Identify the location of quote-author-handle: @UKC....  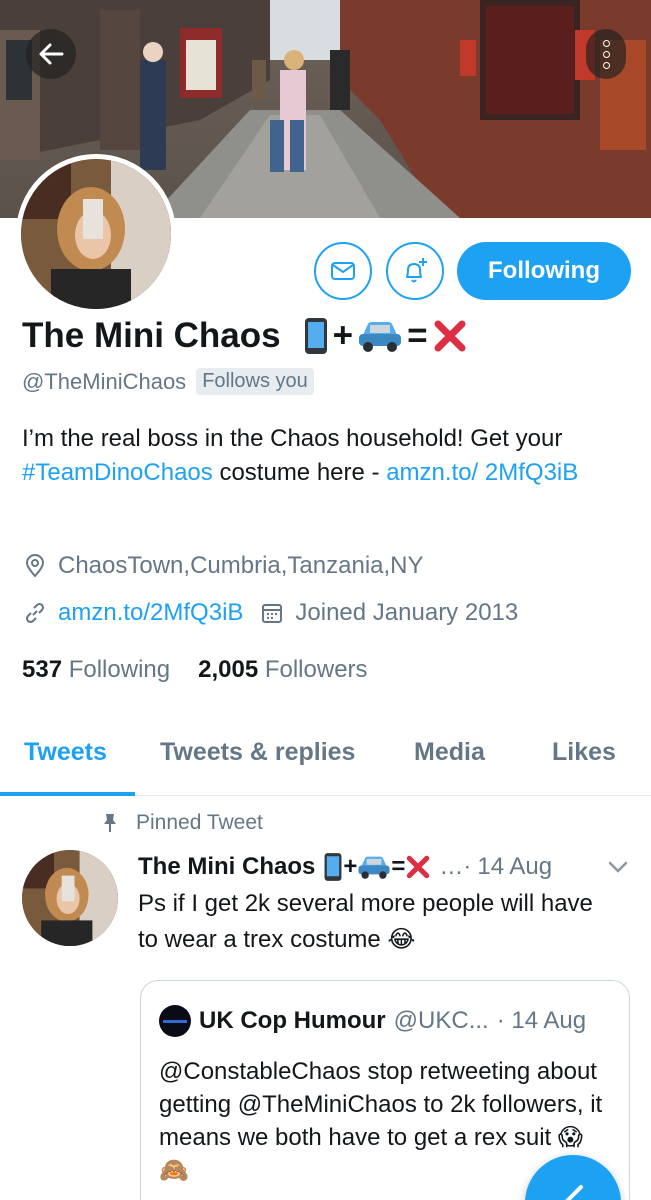
(441, 1020).